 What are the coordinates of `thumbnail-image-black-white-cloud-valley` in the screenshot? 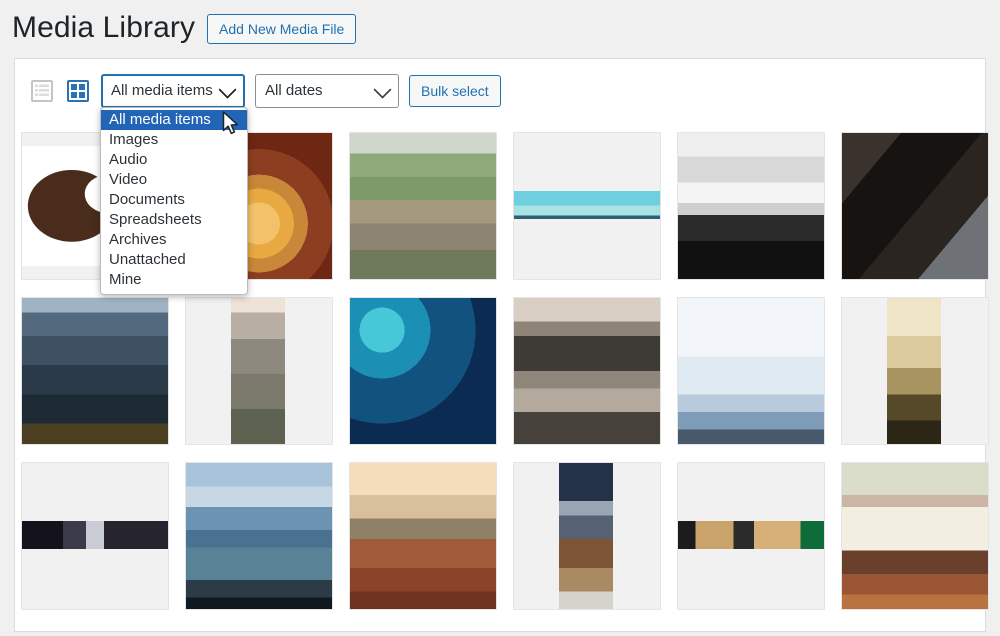 It's located at (751, 206).